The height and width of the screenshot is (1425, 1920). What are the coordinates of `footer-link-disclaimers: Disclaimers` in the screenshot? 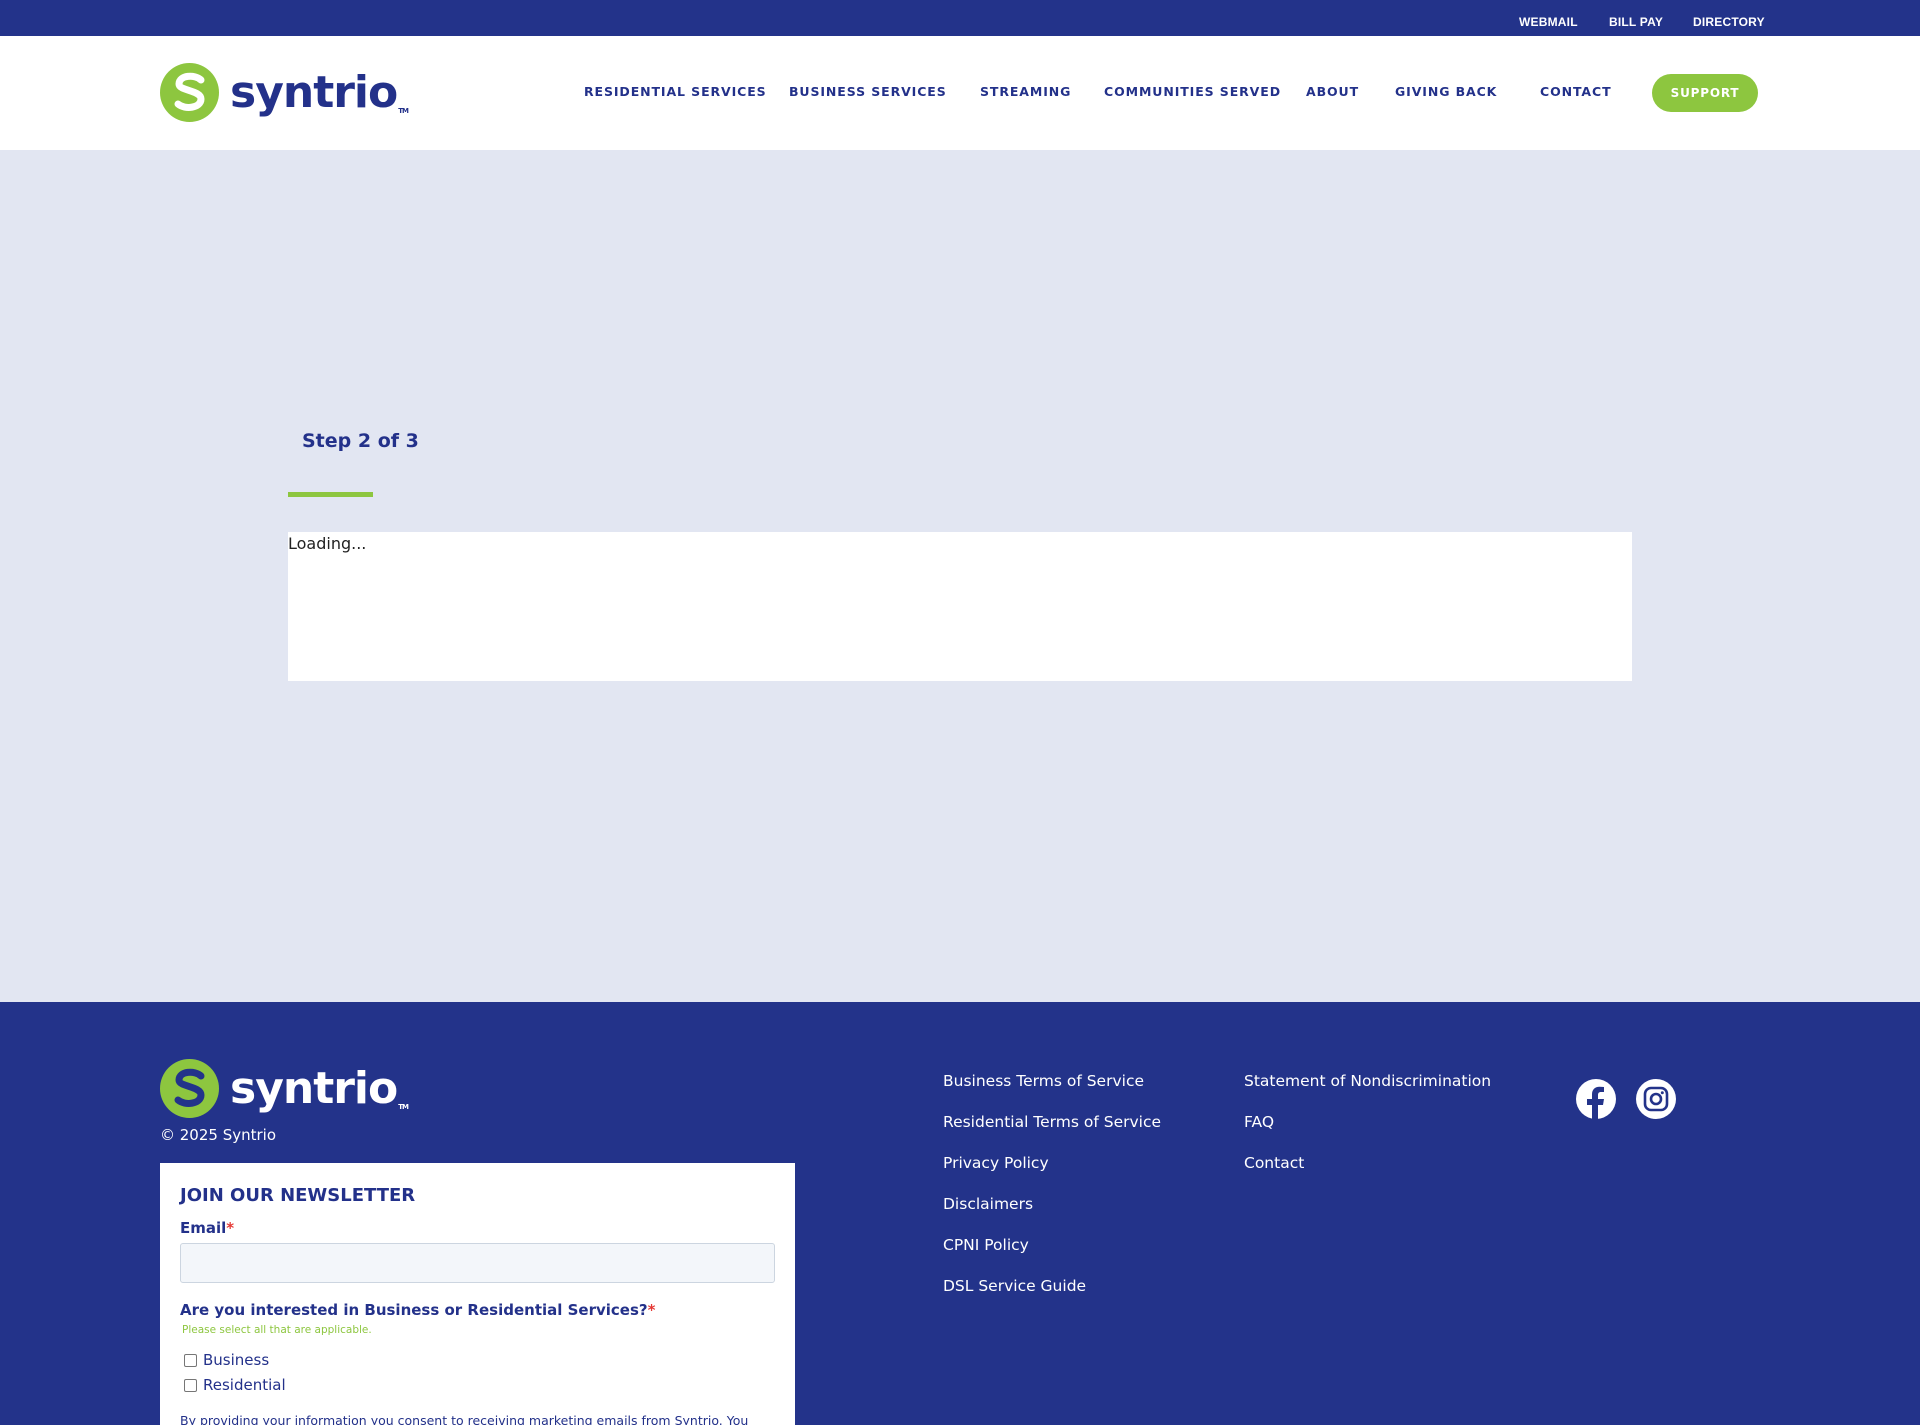 It's located at (988, 1204).